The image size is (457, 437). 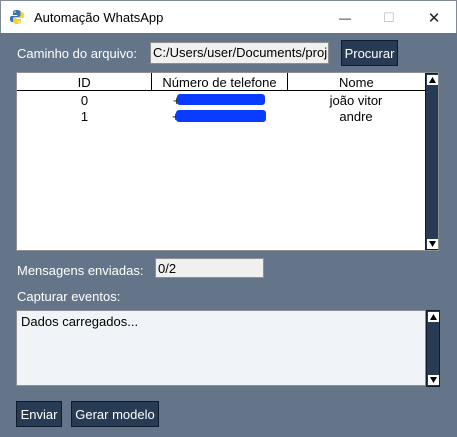 What do you see at coordinates (115, 414) in the screenshot?
I see `generate-model-button: Gerar modelo` at bounding box center [115, 414].